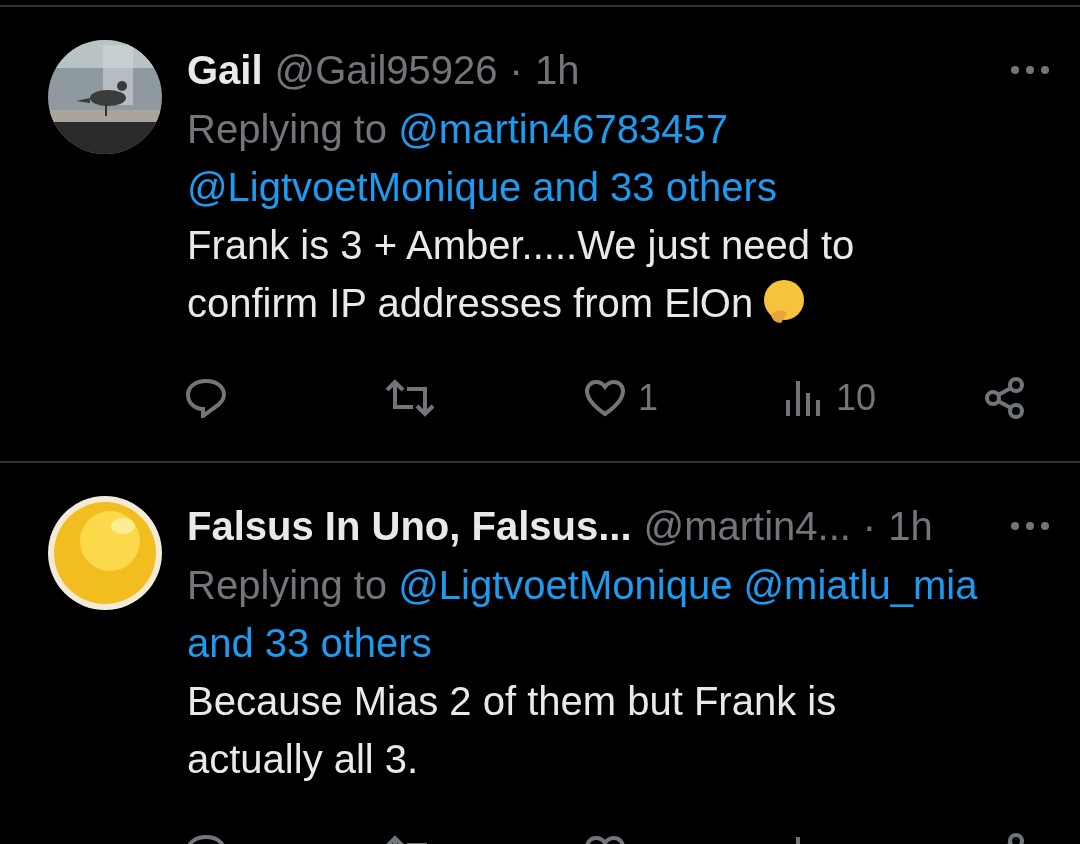 The width and height of the screenshot is (1080, 844). What do you see at coordinates (225, 70) in the screenshot?
I see `user-name: Gail` at bounding box center [225, 70].